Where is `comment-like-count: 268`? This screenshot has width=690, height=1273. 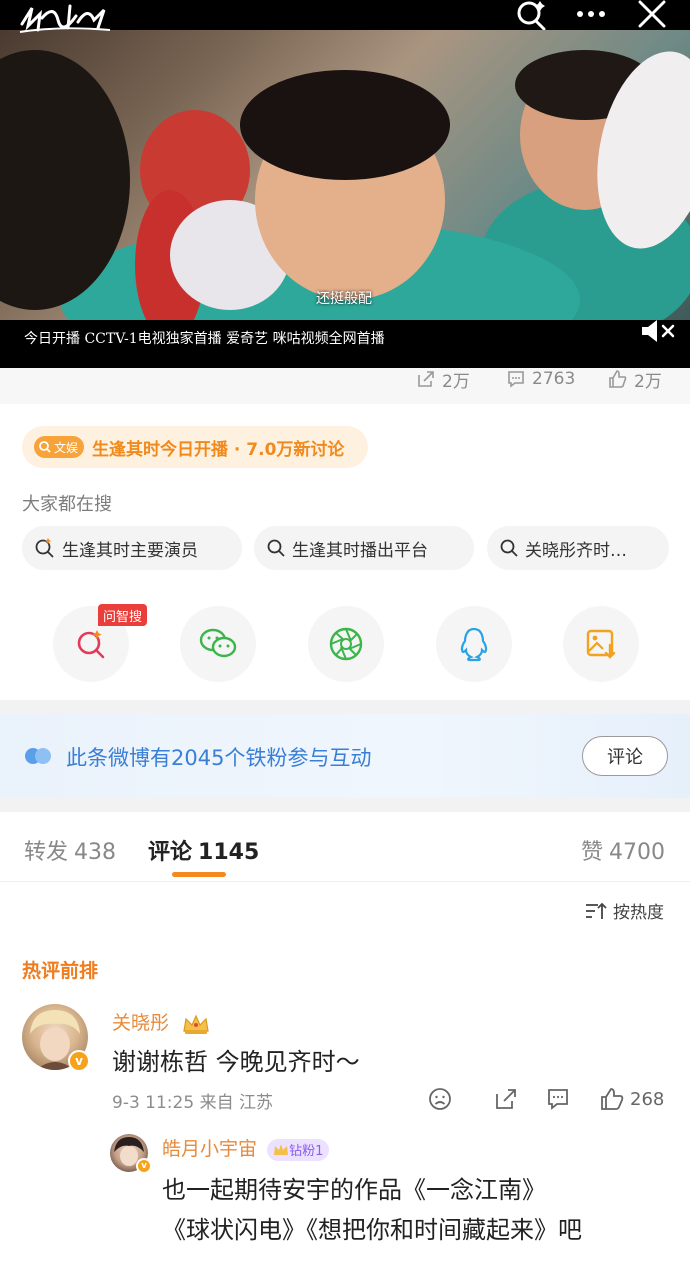
comment-like-count: 268 is located at coordinates (647, 1099).